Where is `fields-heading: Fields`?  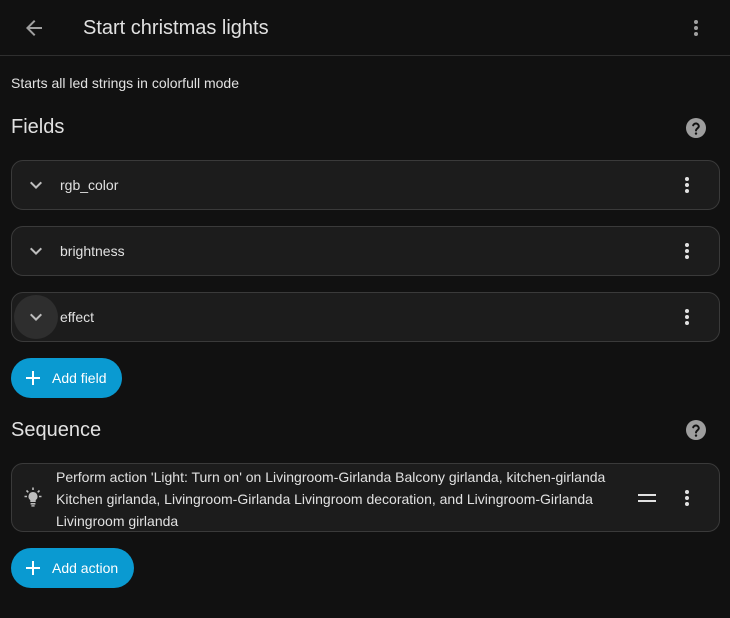 fields-heading: Fields is located at coordinates (38, 127).